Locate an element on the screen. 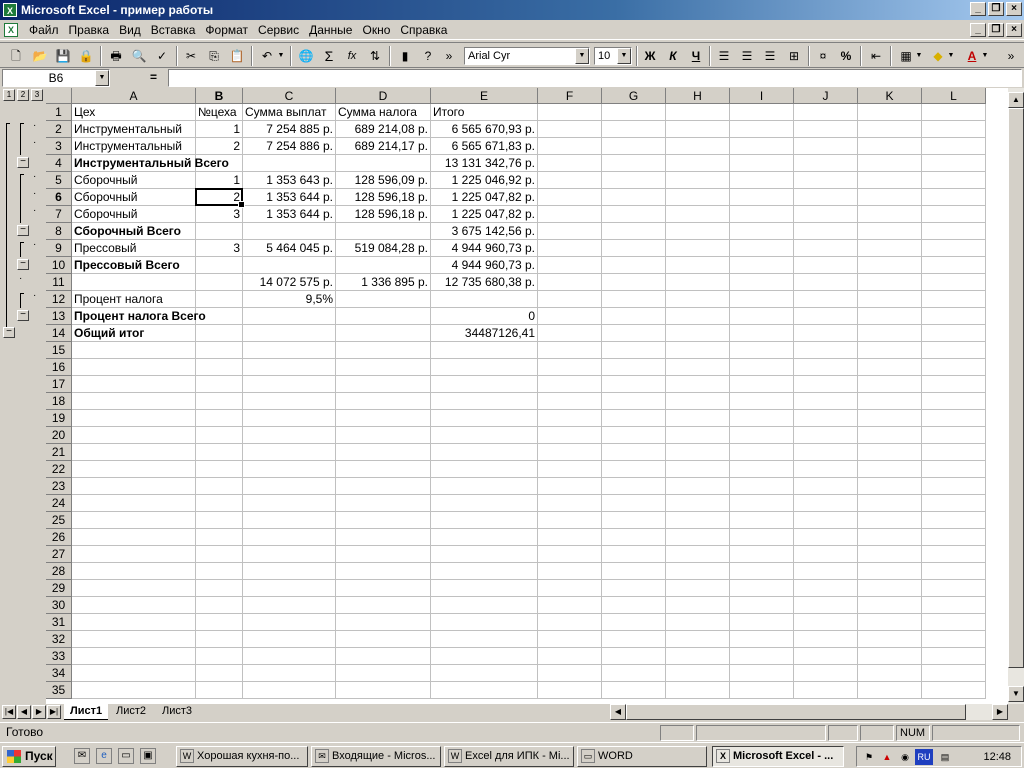  cell-G13 is located at coordinates (634, 316).